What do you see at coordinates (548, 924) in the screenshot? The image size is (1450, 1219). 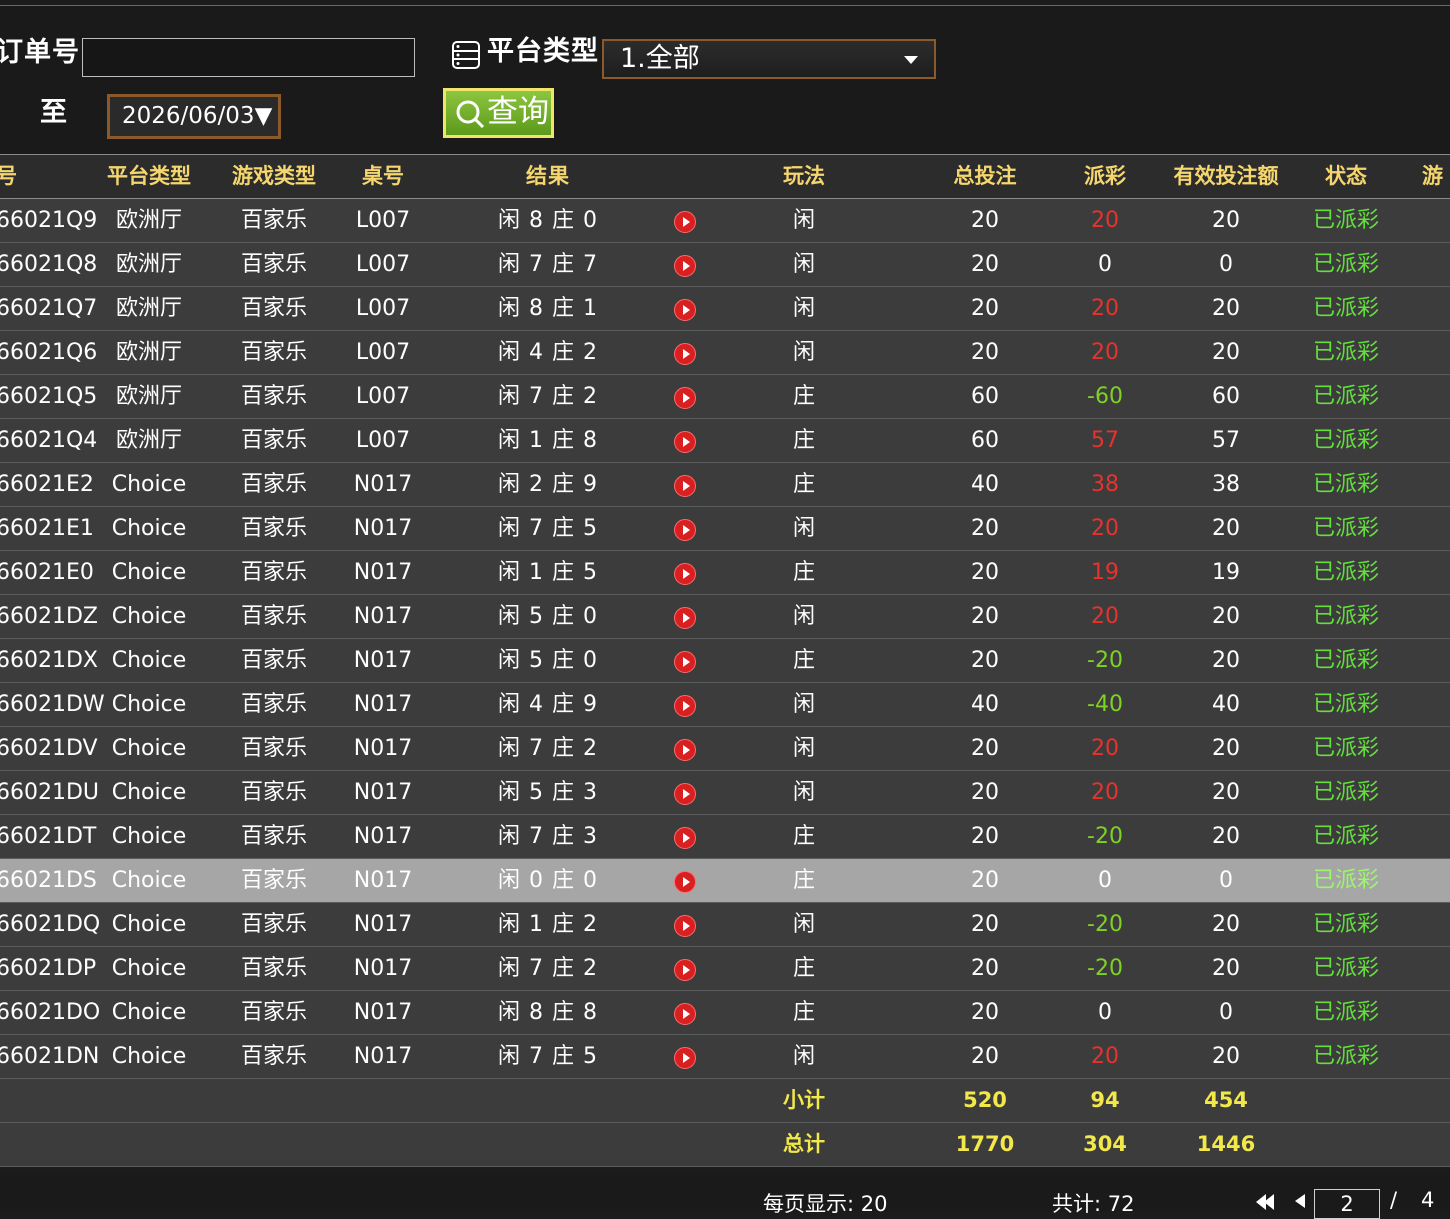 I see `row-result: 闲 1 庄 2` at bounding box center [548, 924].